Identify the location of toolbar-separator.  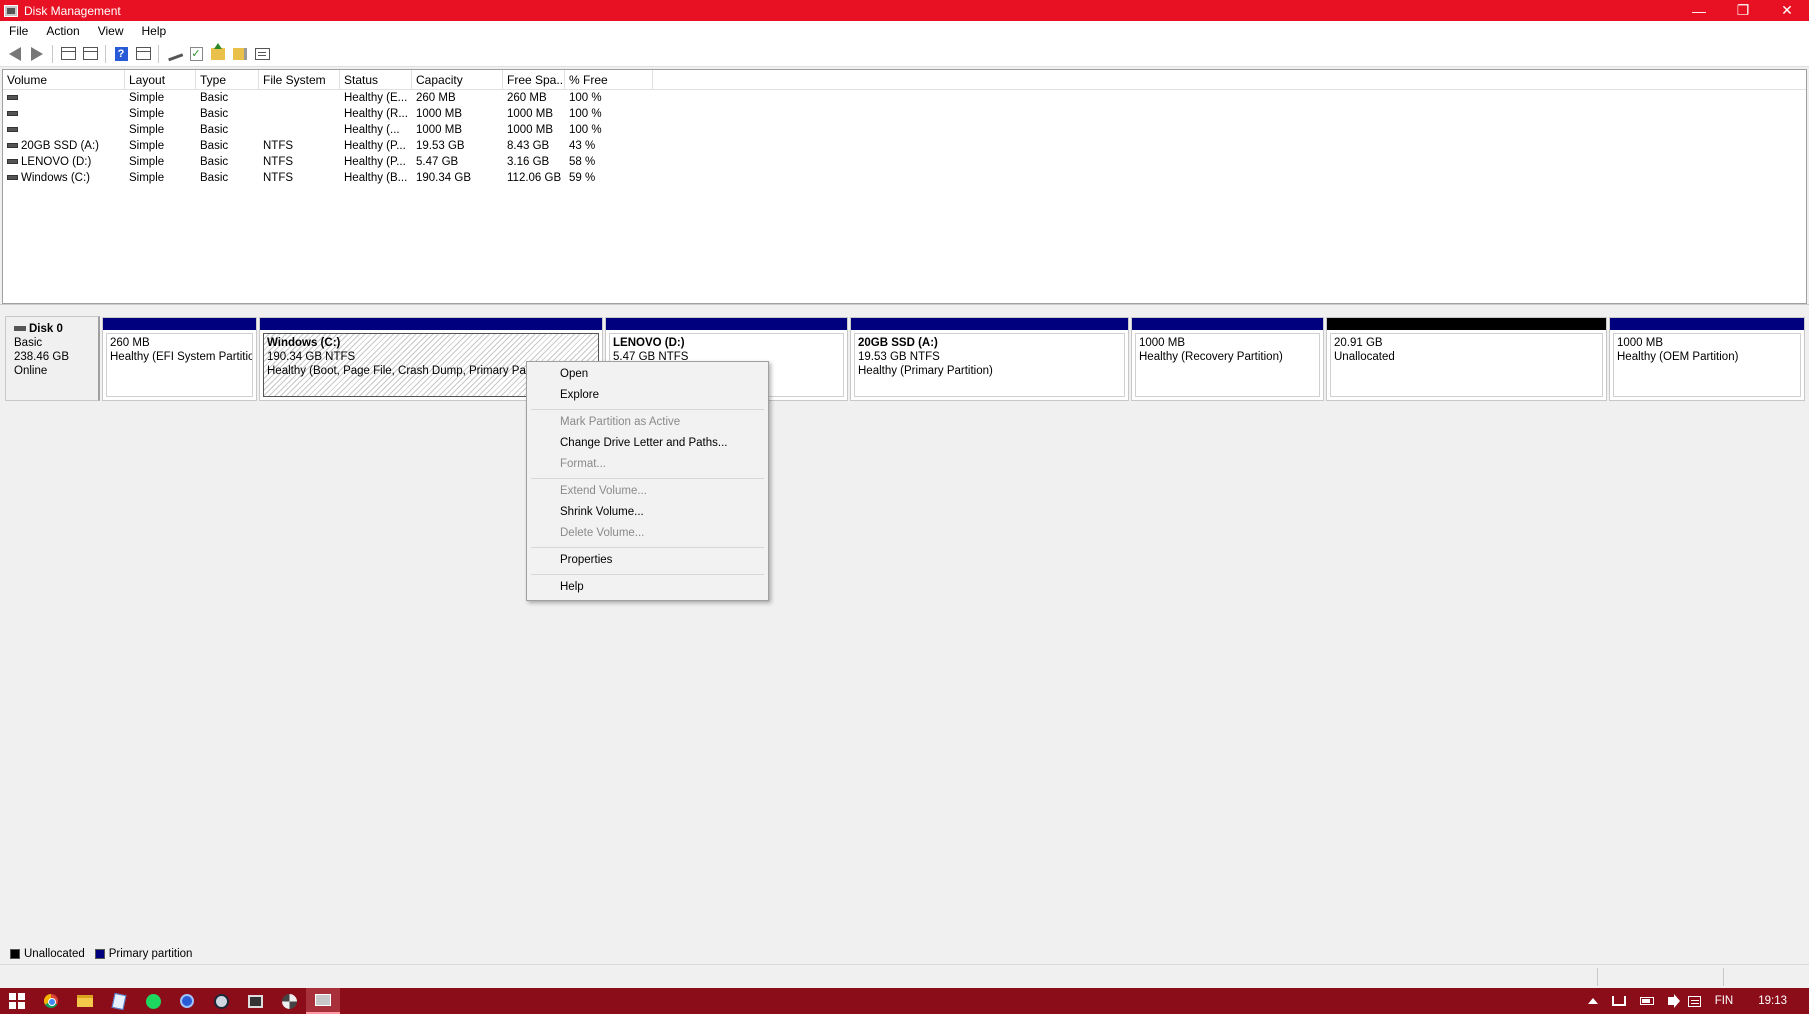
(105, 53).